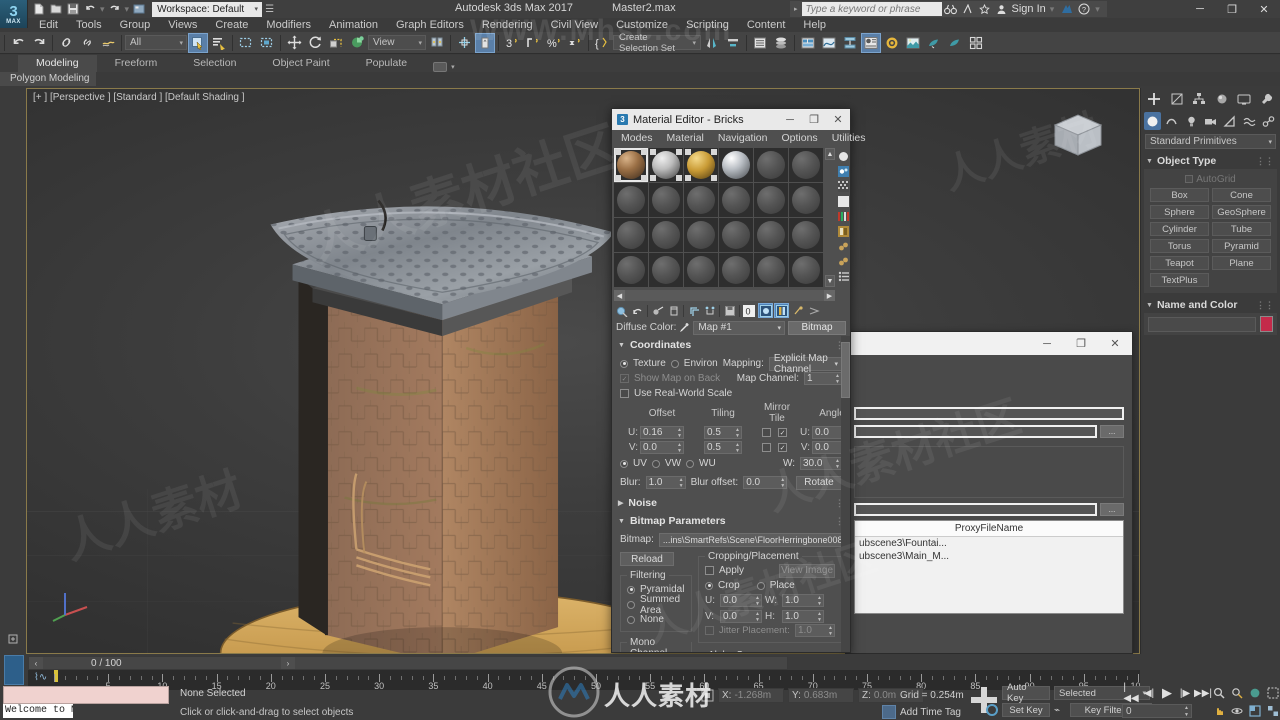  Describe the element at coordinates (1179, 229) in the screenshot. I see `cylinder-button: Cylinder` at that location.